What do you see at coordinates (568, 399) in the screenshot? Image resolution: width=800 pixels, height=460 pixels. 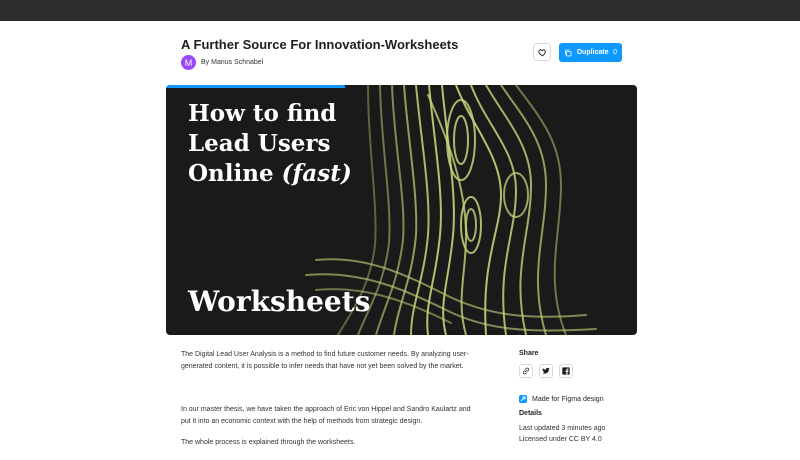 I see `made-for-label: Made for Figma design` at bounding box center [568, 399].